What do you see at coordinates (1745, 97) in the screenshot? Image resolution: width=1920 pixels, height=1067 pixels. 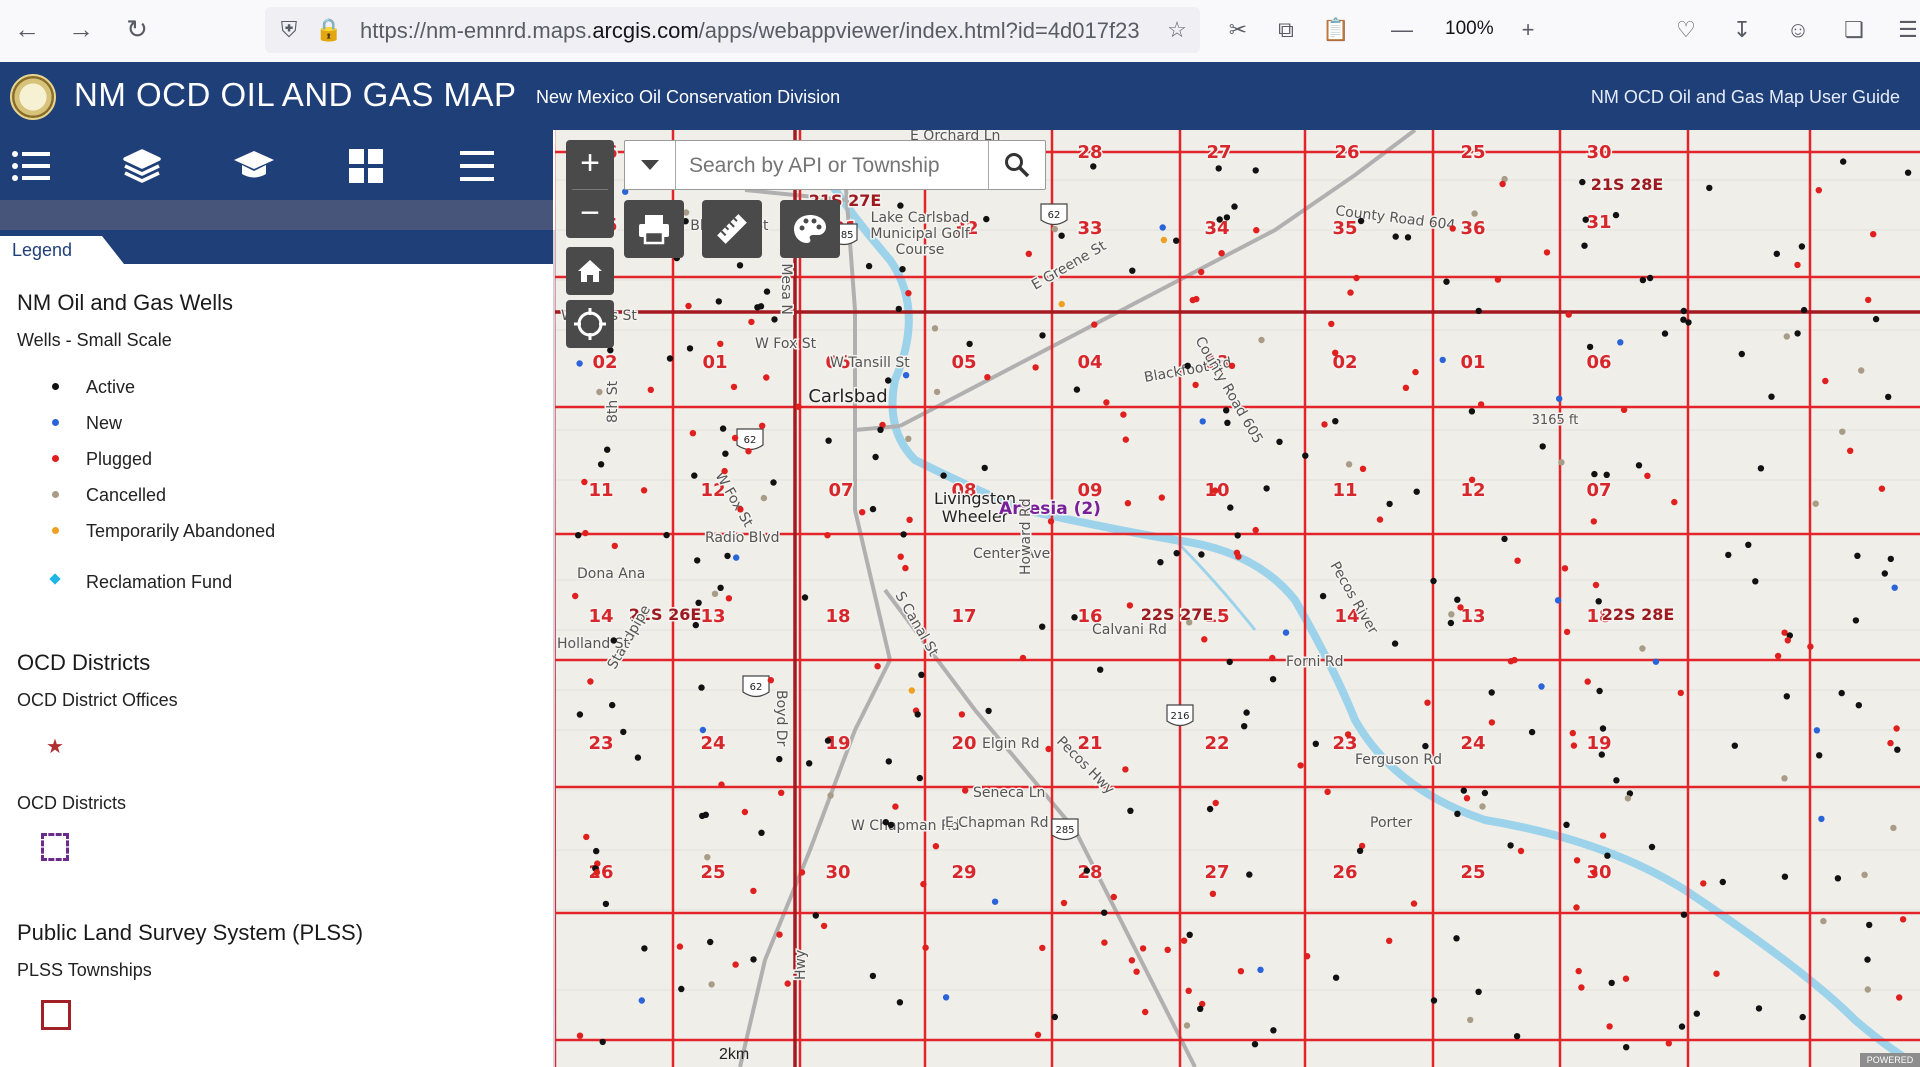 I see `user-guide-link: NM OCD Oil and Gas Map User Guide` at bounding box center [1745, 97].